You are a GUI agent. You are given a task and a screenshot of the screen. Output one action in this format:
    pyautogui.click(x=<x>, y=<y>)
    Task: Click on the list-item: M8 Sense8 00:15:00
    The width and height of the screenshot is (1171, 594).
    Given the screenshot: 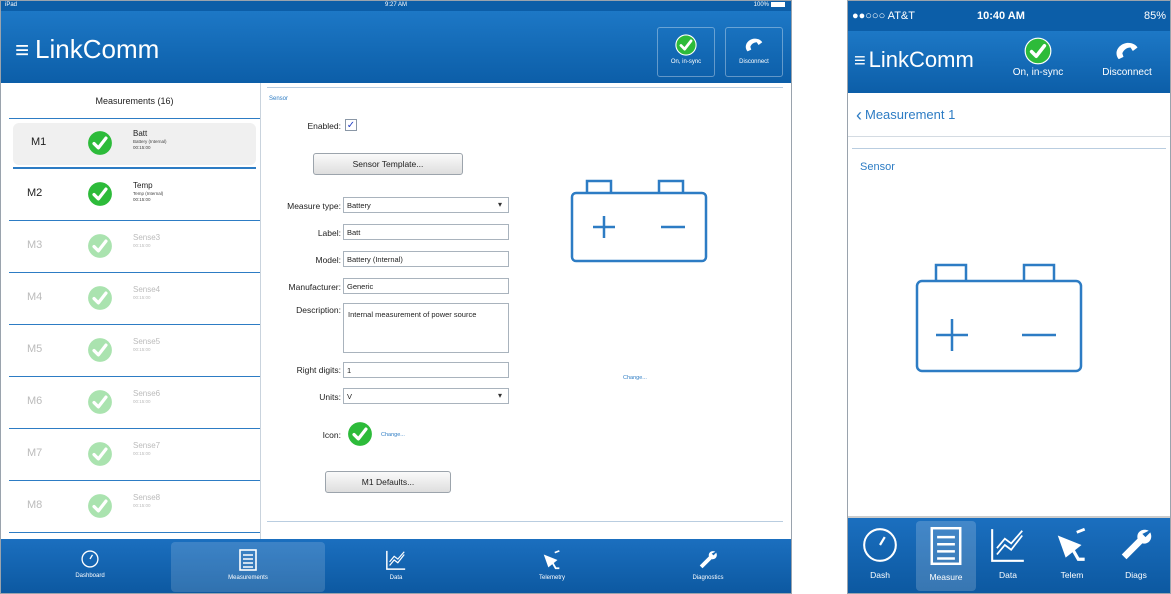 What is the action you would take?
    pyautogui.click(x=134, y=507)
    